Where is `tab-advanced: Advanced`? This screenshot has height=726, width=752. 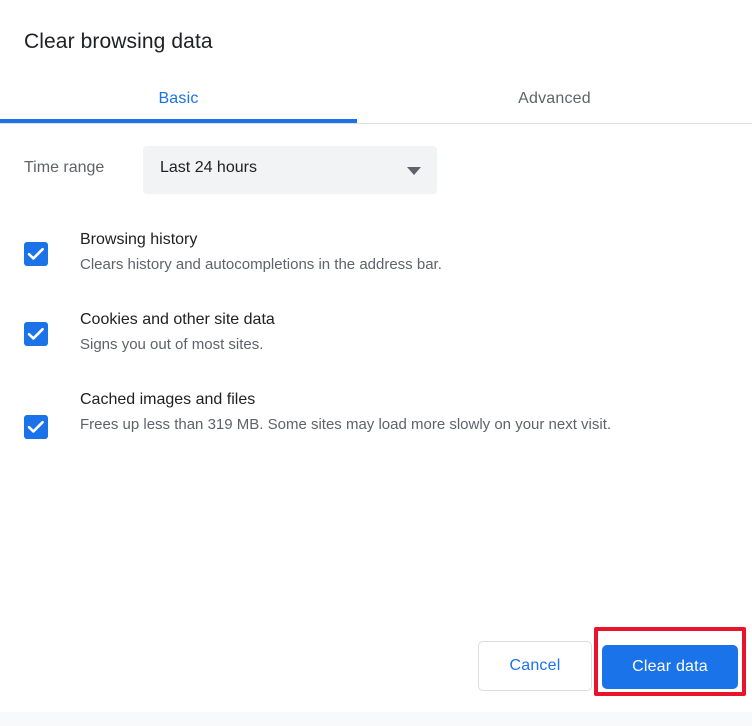 tab-advanced: Advanced is located at coordinates (554, 99).